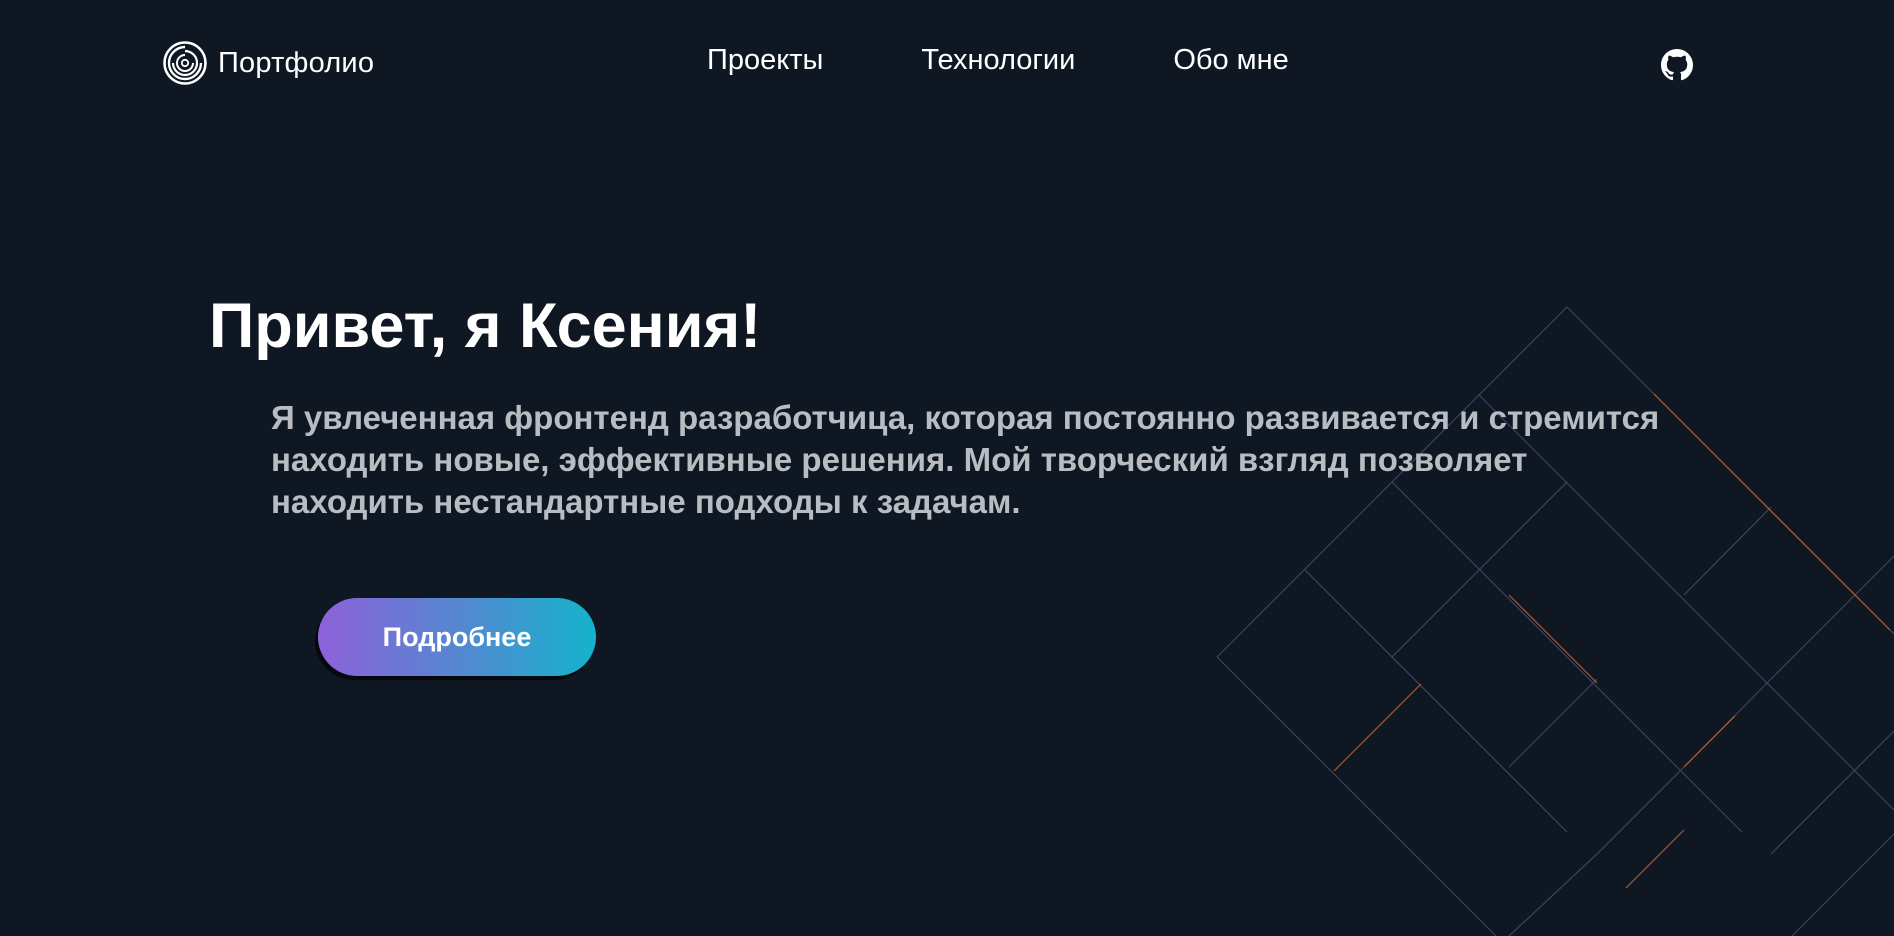 Image resolution: width=1894 pixels, height=936 pixels. What do you see at coordinates (485, 326) in the screenshot?
I see `hero-title: Привет, я Ксения!` at bounding box center [485, 326].